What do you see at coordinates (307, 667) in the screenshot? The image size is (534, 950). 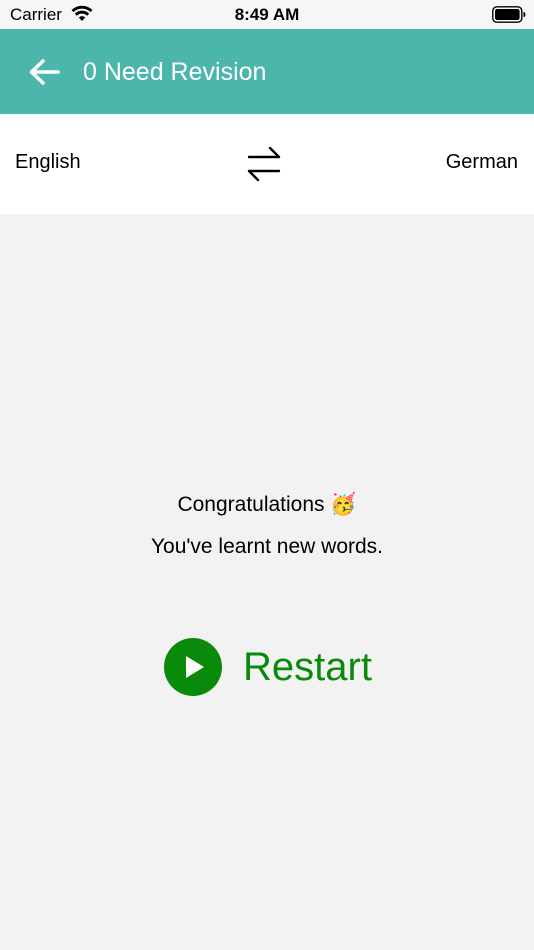 I see `restart-label: Restart` at bounding box center [307, 667].